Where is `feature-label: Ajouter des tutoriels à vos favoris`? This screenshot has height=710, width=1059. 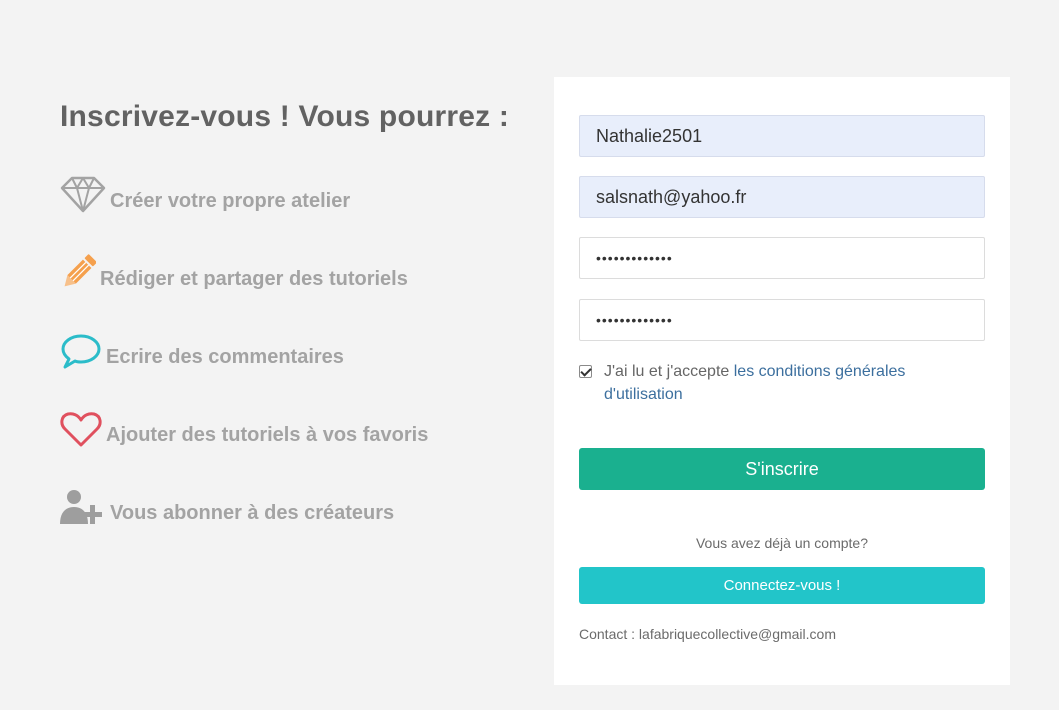 feature-label: Ajouter des tutoriels à vos favoris is located at coordinates (267, 435).